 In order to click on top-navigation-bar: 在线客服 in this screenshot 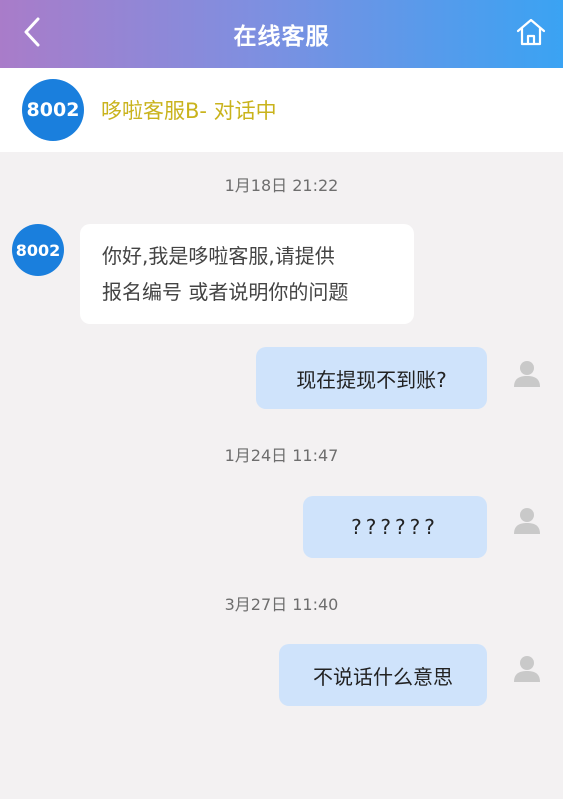, I will do `click(281, 34)`.